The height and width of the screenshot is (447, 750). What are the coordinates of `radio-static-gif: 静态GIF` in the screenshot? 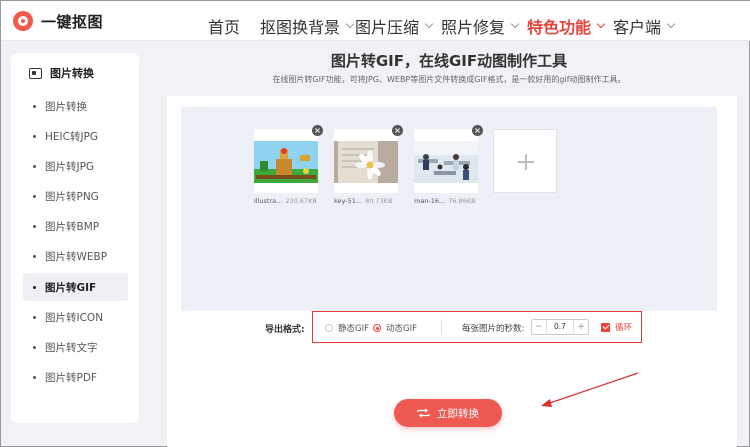 It's located at (347, 328).